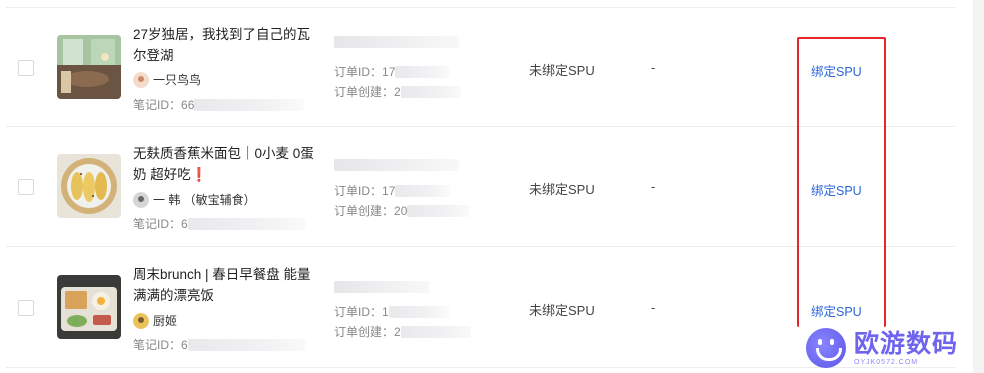 The image size is (984, 373). Describe the element at coordinates (177, 80) in the screenshot. I see `author-name: 一只鸟鸟` at that location.